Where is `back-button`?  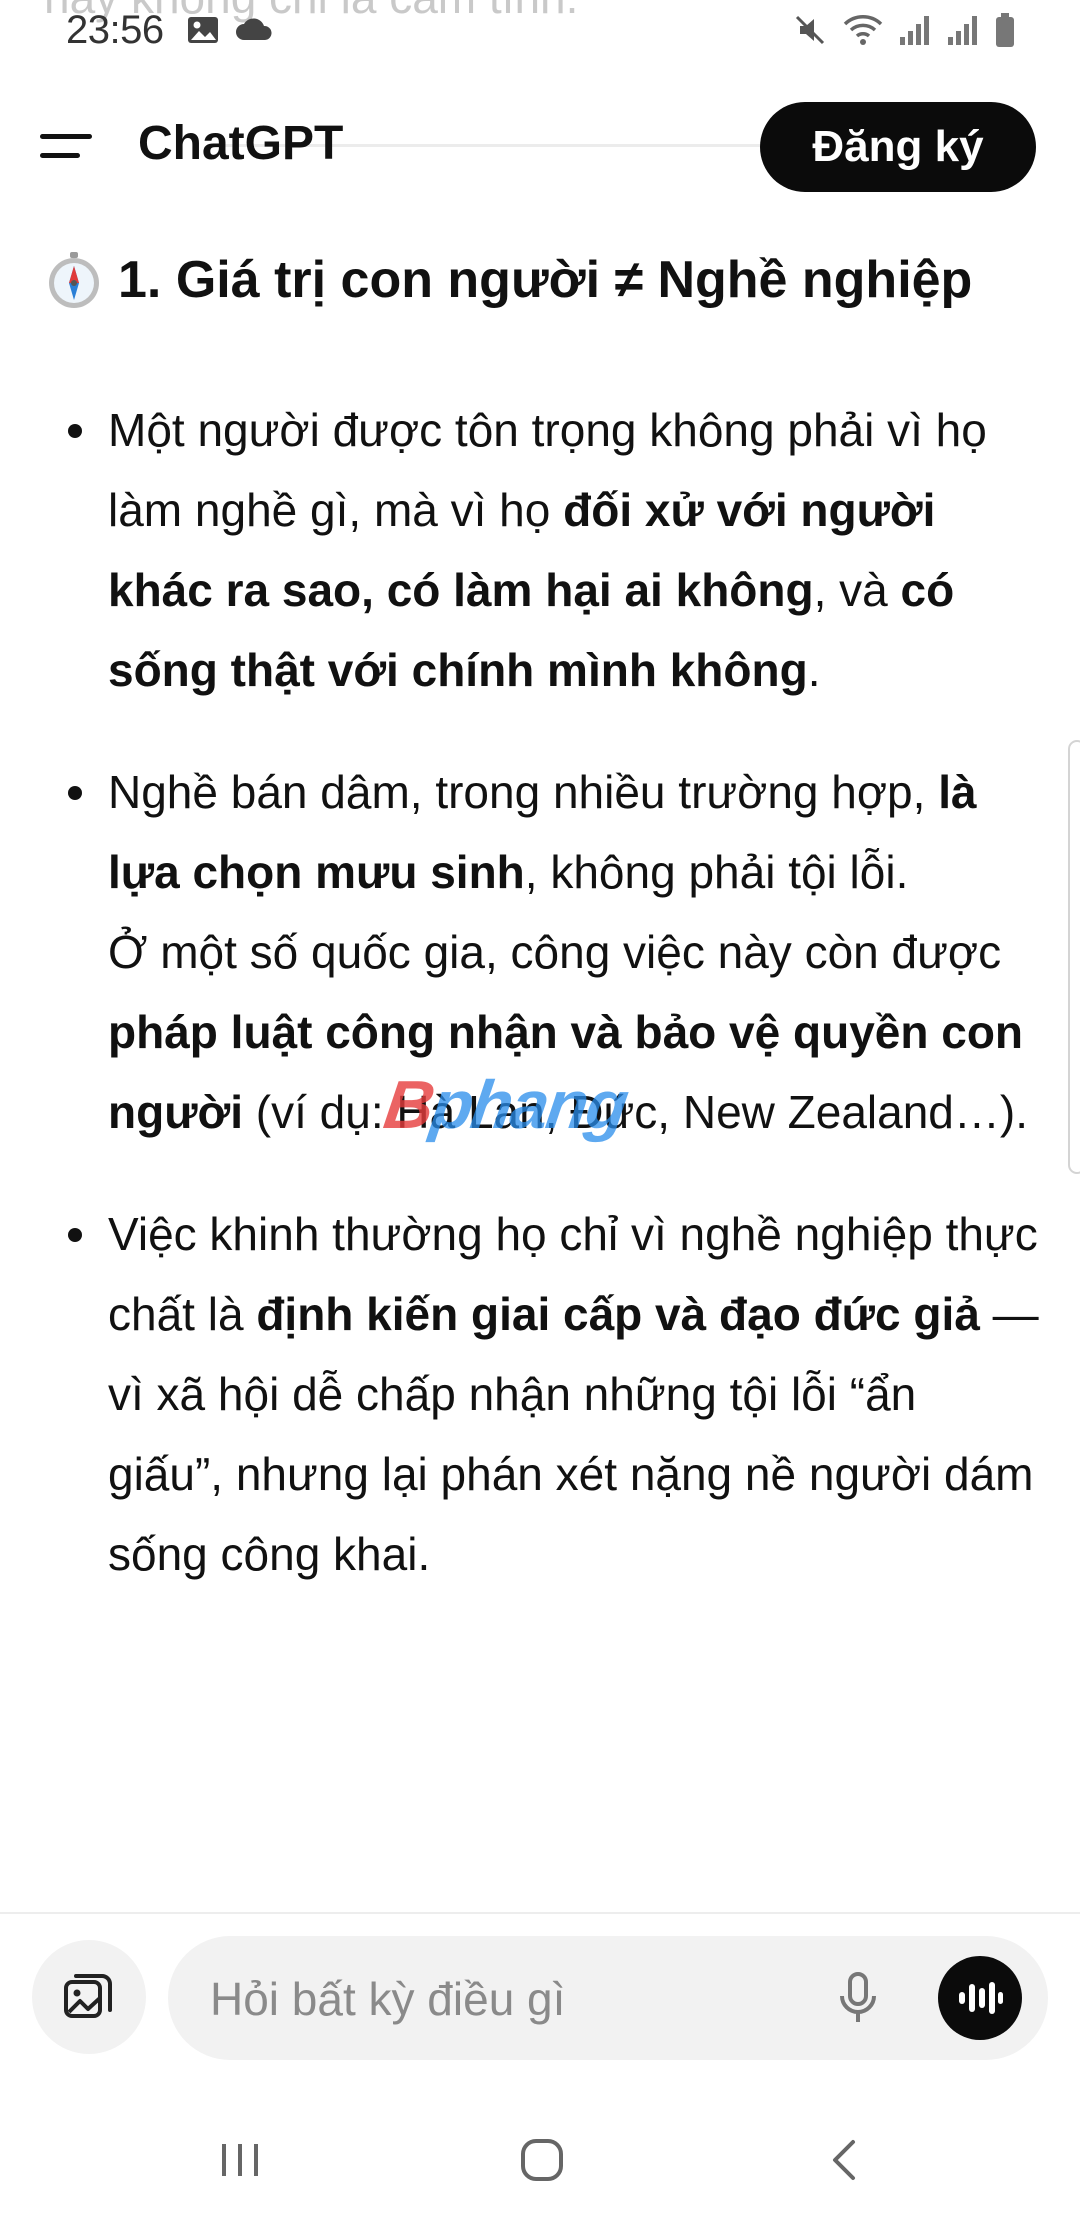
back-button is located at coordinates (844, 2160).